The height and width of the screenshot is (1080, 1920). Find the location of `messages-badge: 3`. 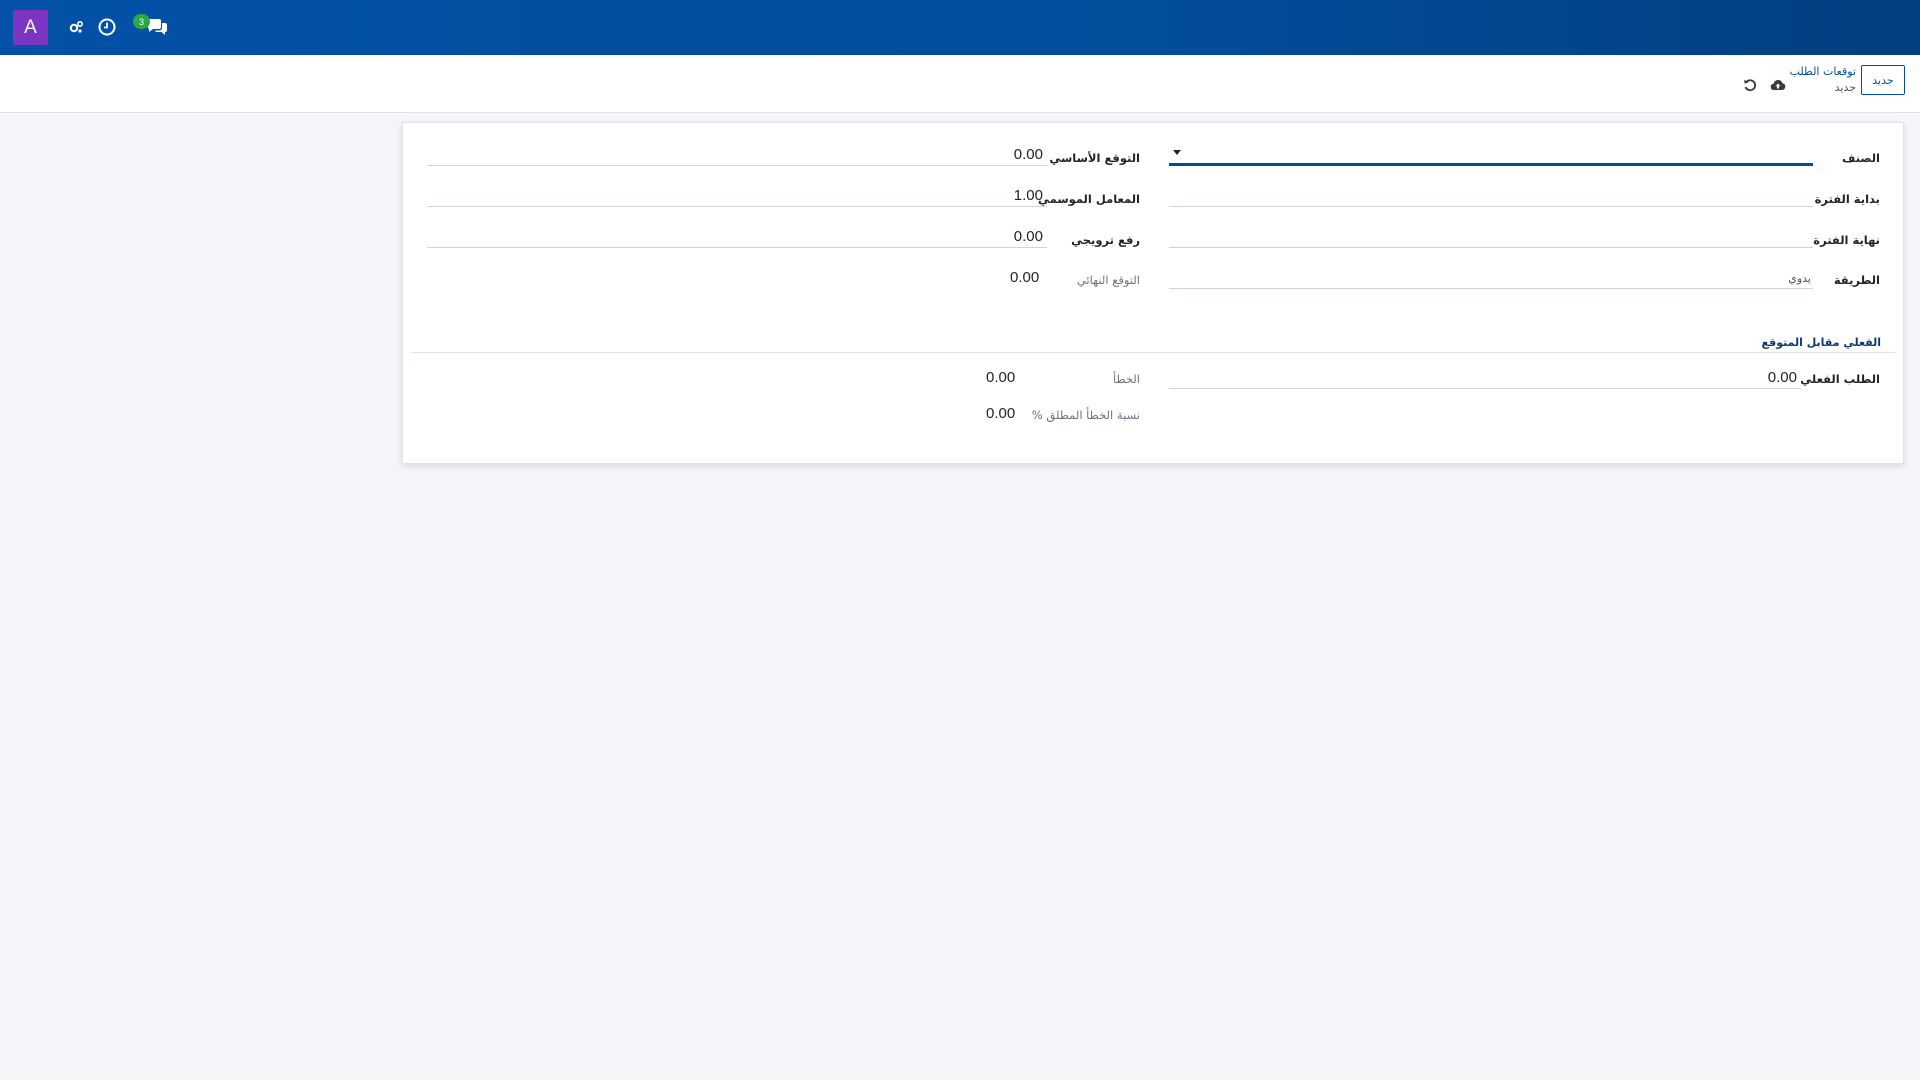

messages-badge: 3 is located at coordinates (141, 21).